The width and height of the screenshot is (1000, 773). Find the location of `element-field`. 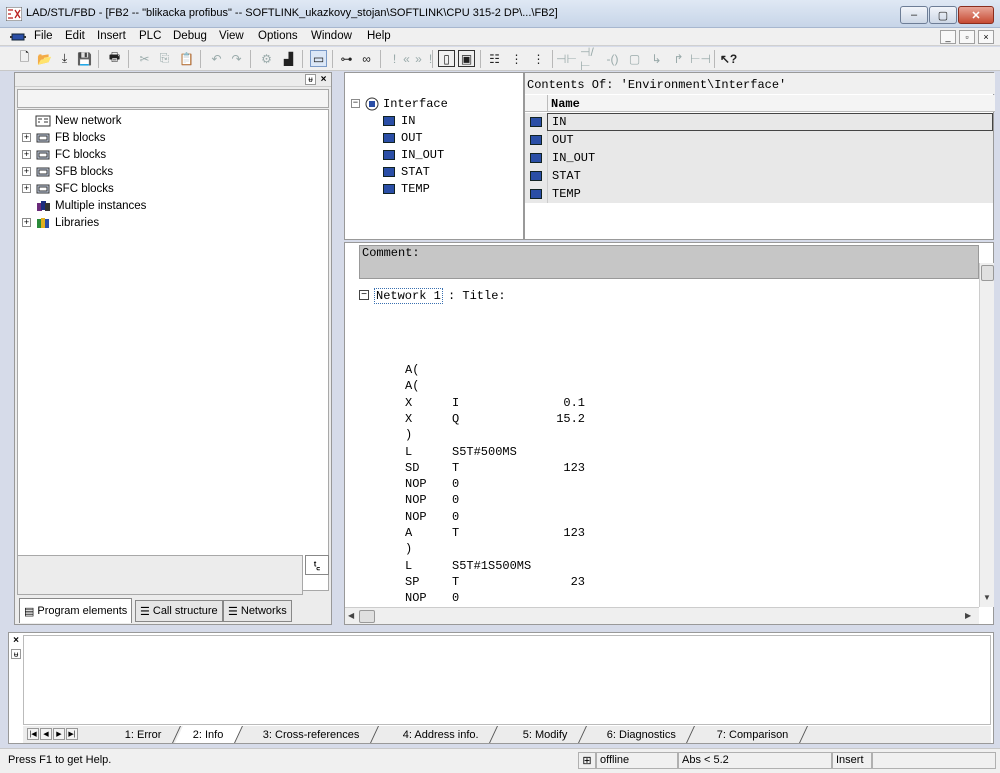

element-field is located at coordinates (173, 98).